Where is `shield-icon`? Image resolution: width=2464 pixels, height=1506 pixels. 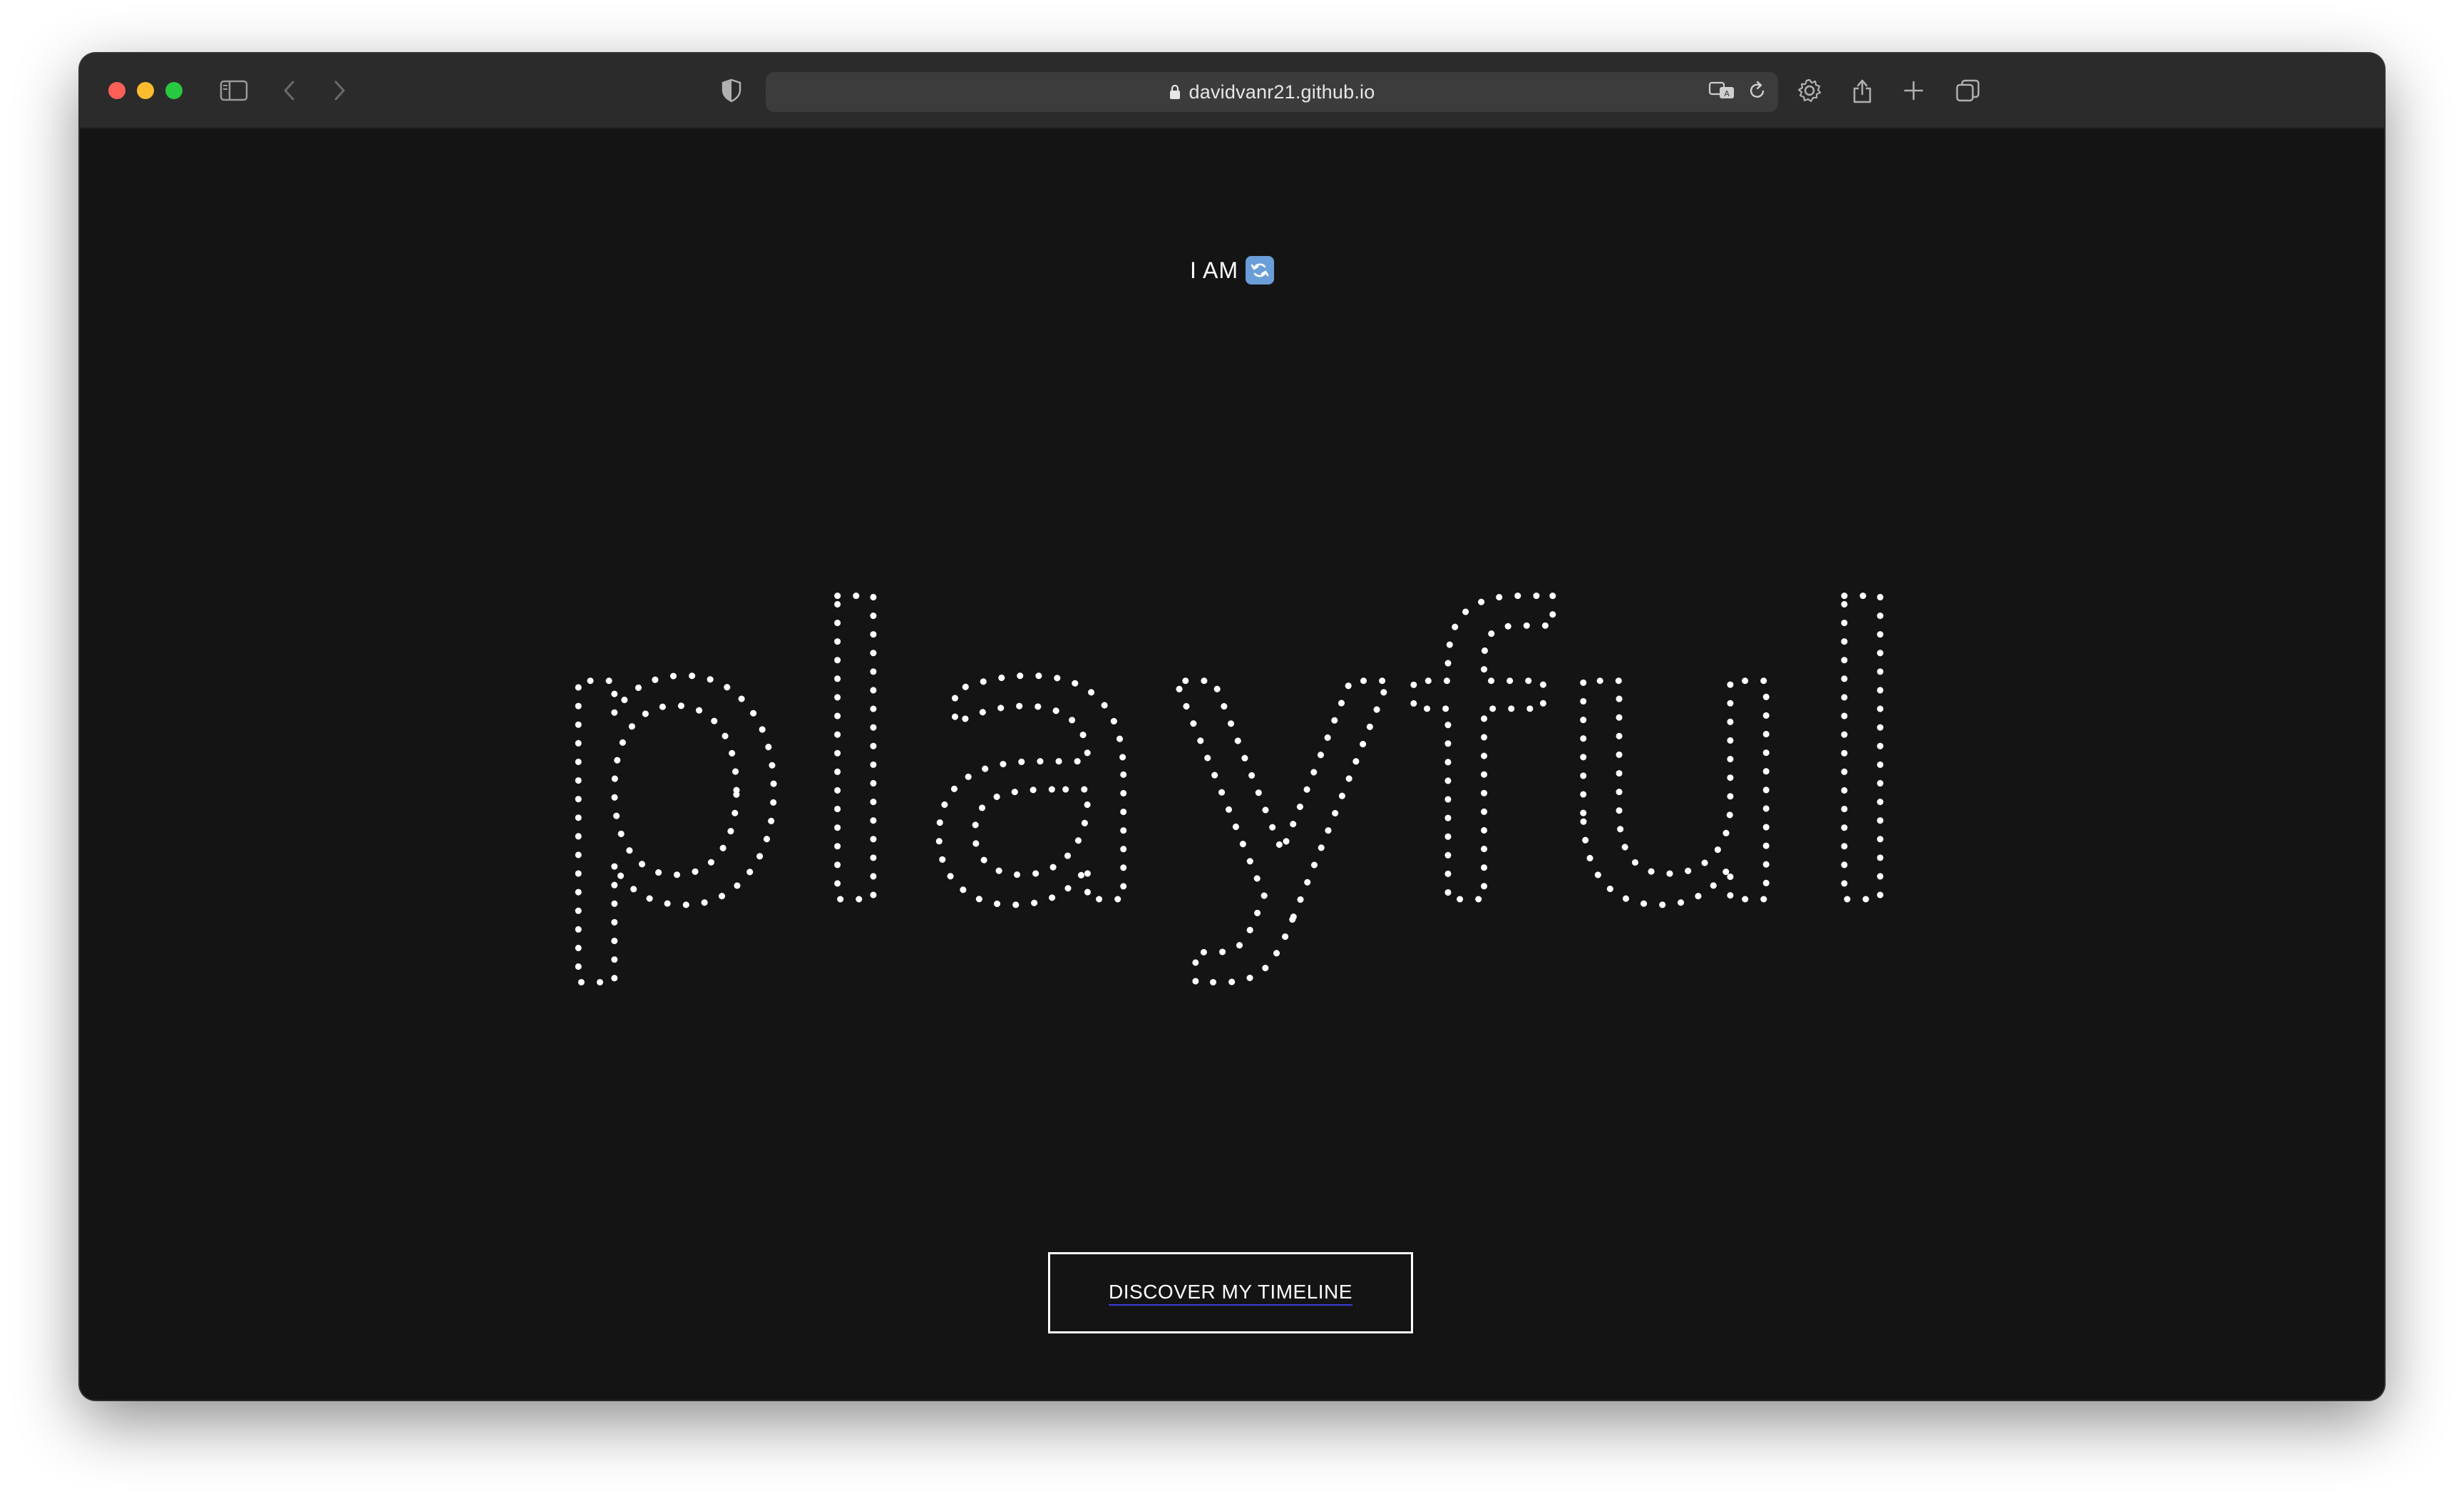
shield-icon is located at coordinates (731, 90).